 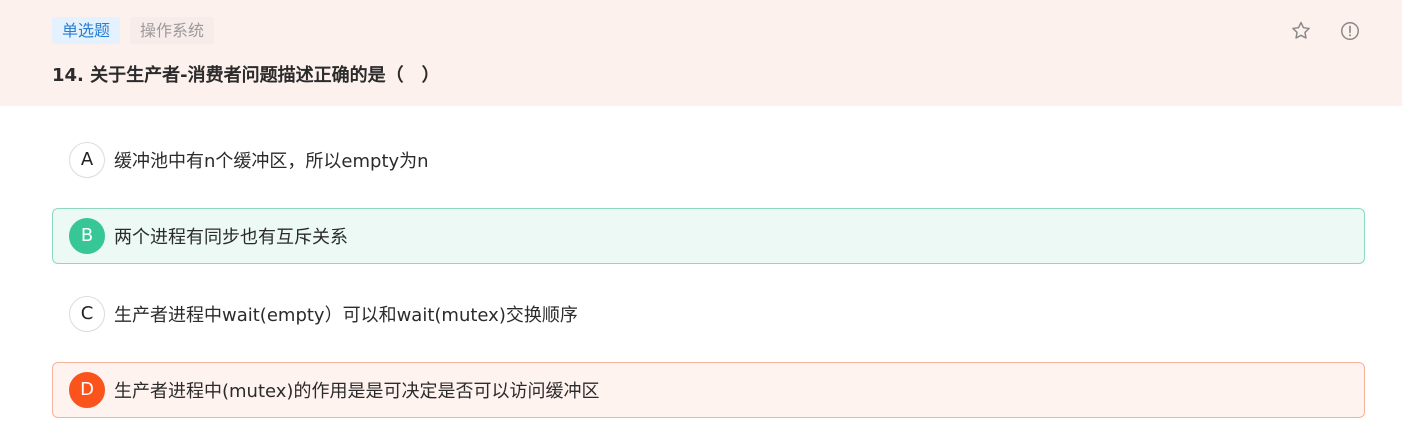 What do you see at coordinates (271, 161) in the screenshot?
I see `option-text-a: 缓冲池中有n个缓冲区，所以empty为n` at bounding box center [271, 161].